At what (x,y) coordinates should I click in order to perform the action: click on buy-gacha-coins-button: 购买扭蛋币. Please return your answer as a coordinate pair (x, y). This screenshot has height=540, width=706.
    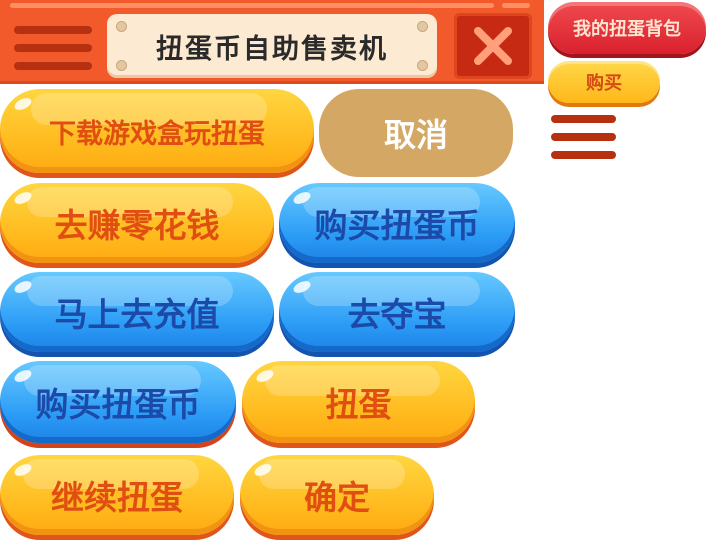
    Looking at the image, I should click on (397, 223).